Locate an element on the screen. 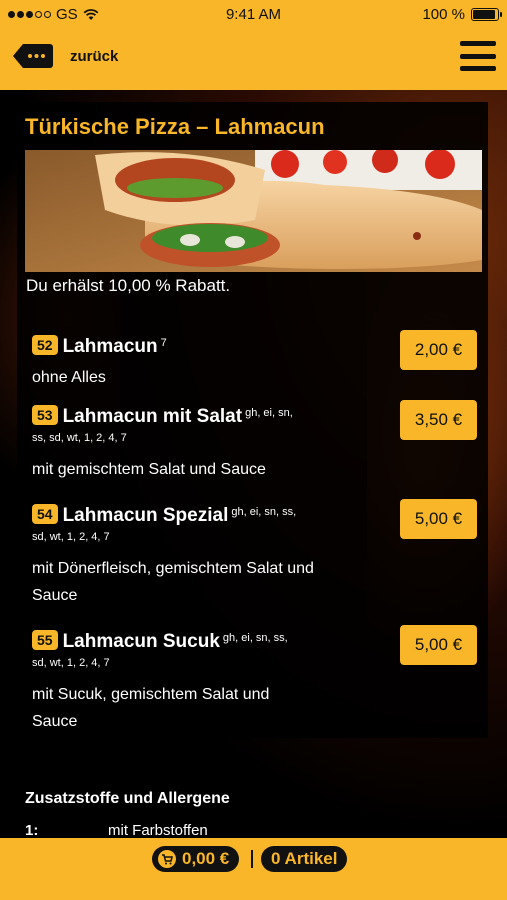 The width and height of the screenshot is (507, 900). back-button-label: zurück is located at coordinates (94, 56).